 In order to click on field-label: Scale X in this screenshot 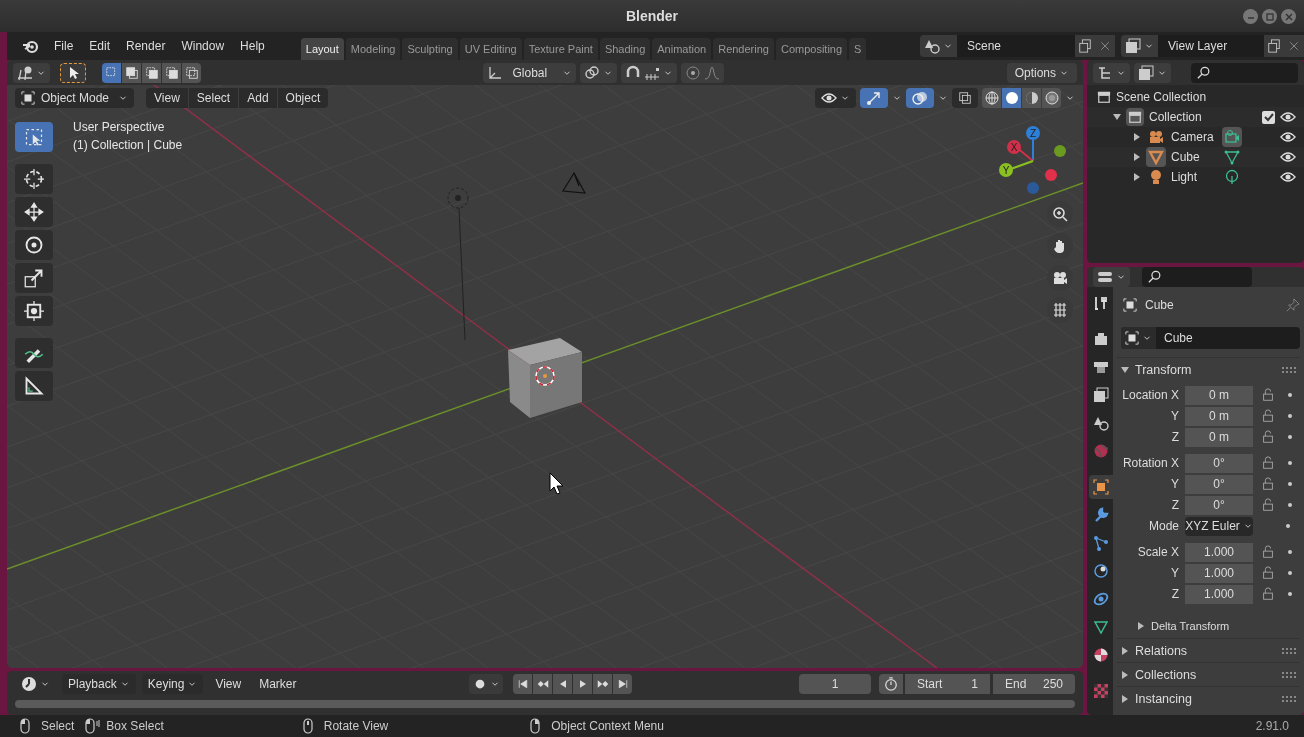, I will do `click(1158, 552)`.